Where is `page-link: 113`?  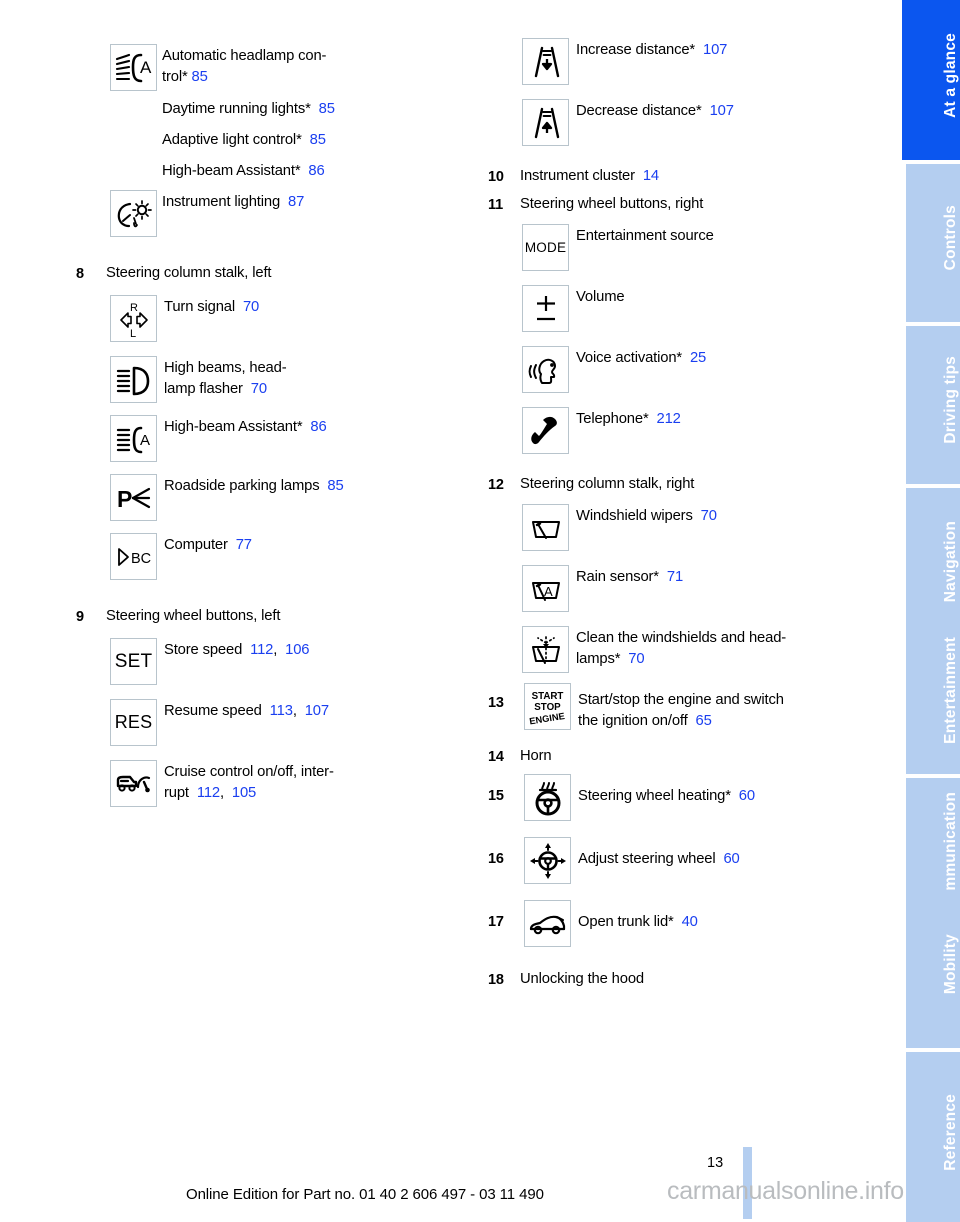
page-link: 113 is located at coordinates (281, 711).